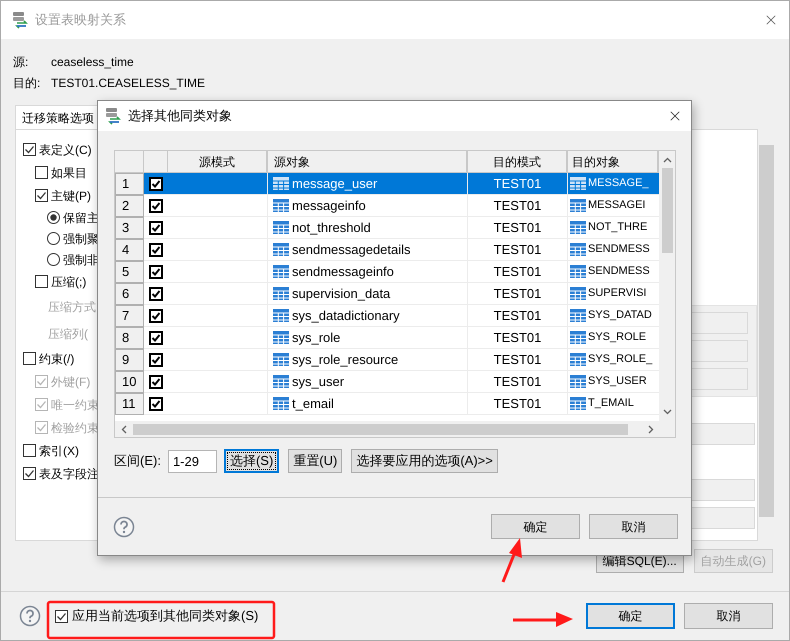 This screenshot has width=790, height=641. What do you see at coordinates (424, 461) in the screenshot?
I see `action-button: 选择要应用的选项(A)>>` at bounding box center [424, 461].